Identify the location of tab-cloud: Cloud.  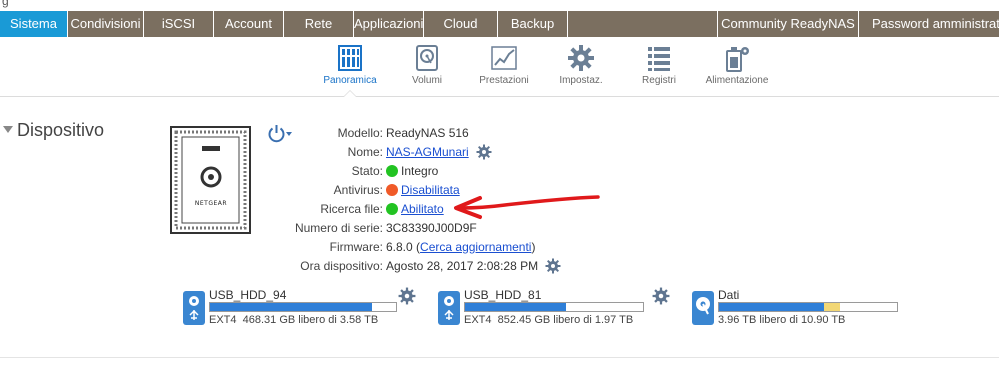
(461, 24).